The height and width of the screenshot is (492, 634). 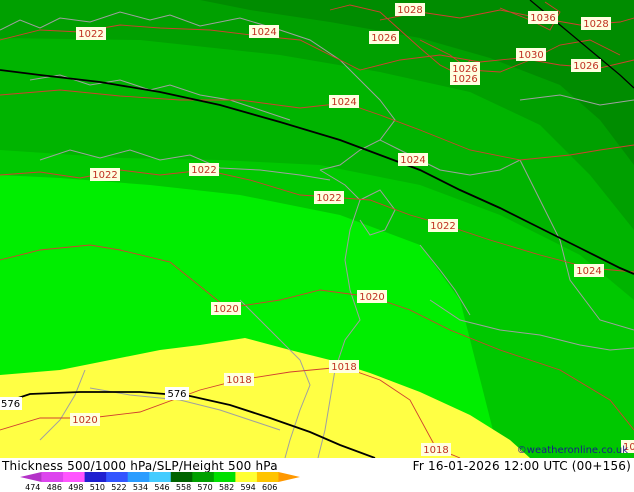 I want to click on pressure-label: 1036, so click(x=543, y=17).